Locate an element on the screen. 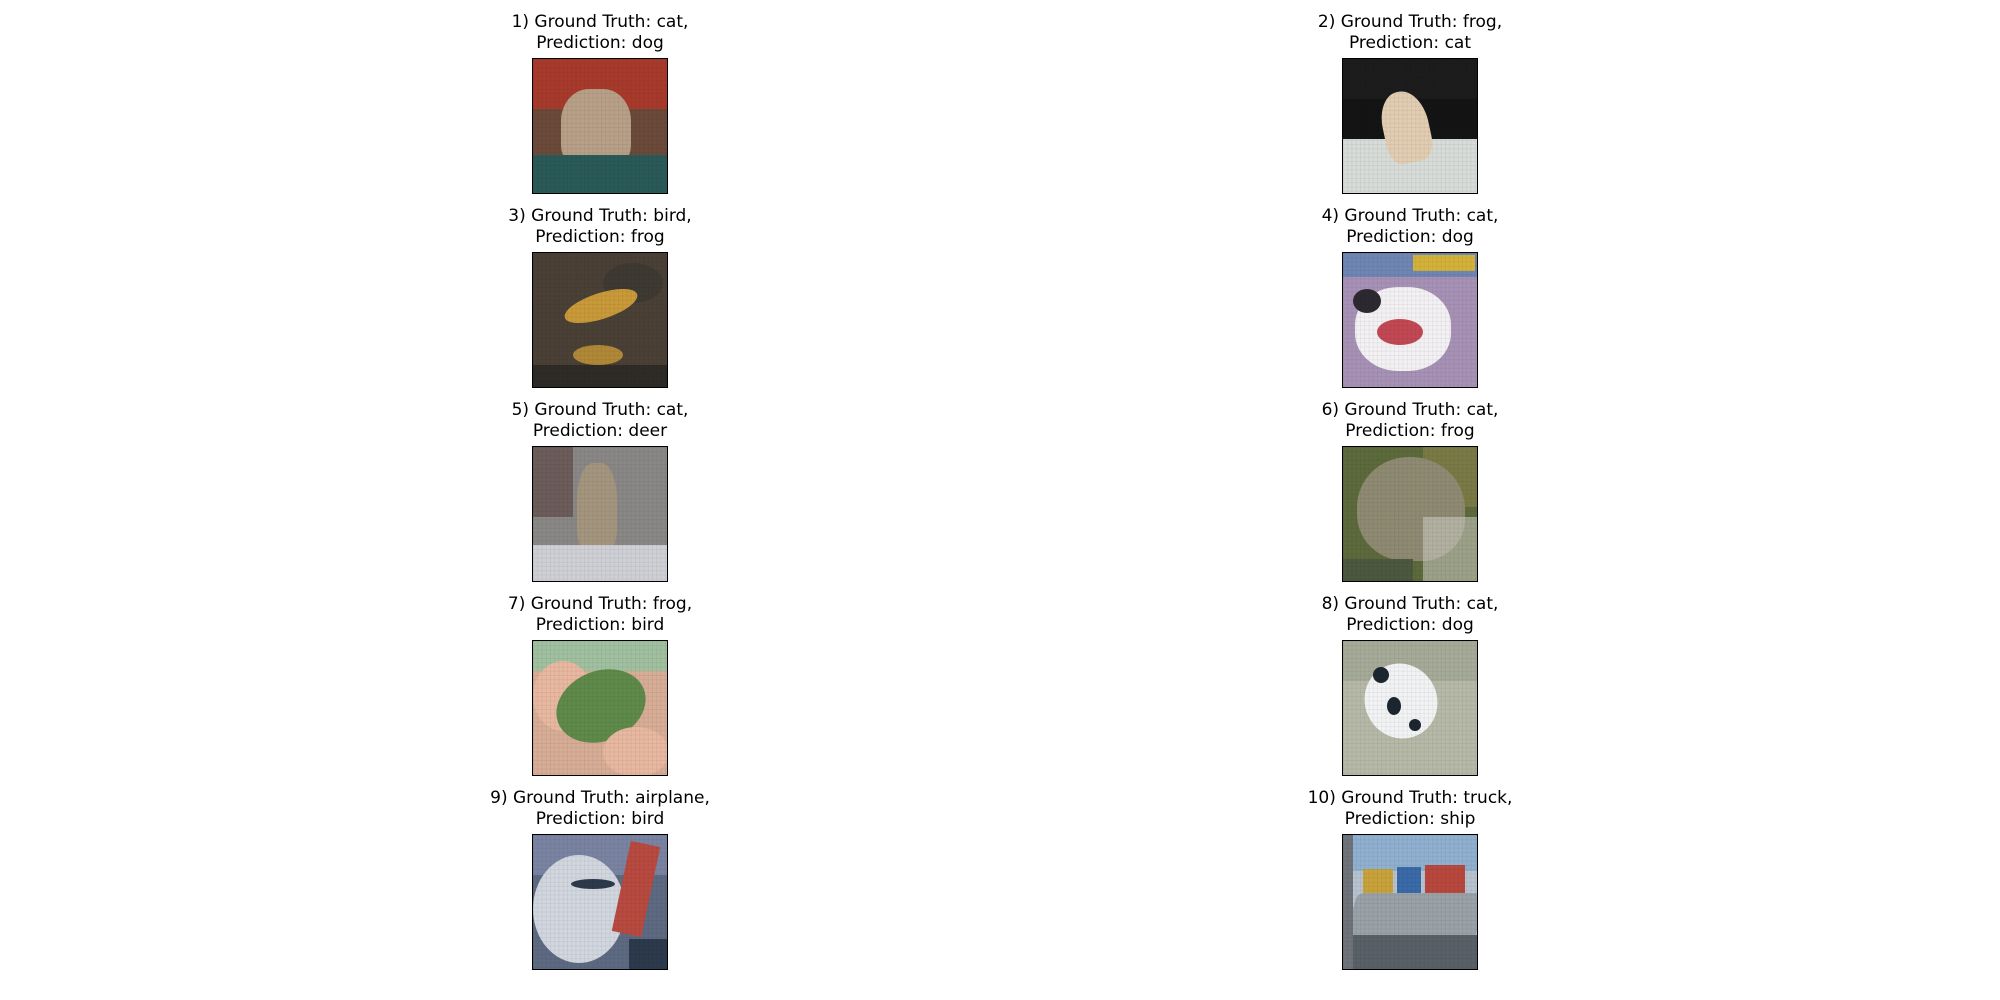 Image resolution: width=2000 pixels, height=1000 pixels. prediction-label: Prediction: cat is located at coordinates (1409, 43).